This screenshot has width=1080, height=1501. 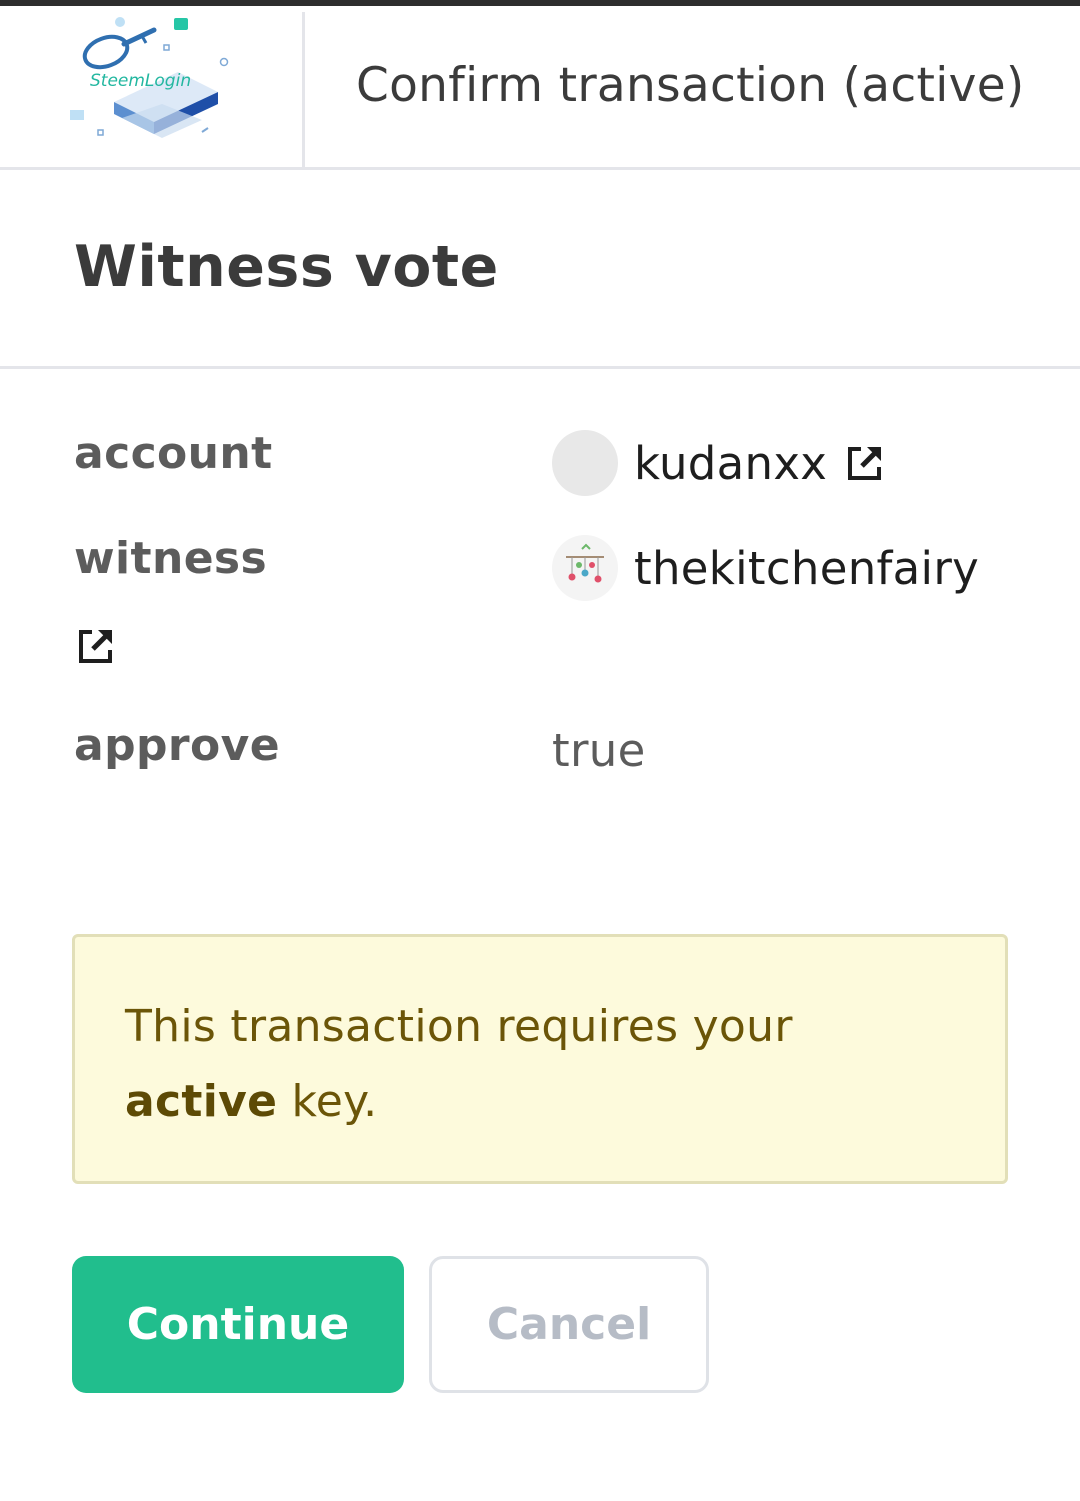 What do you see at coordinates (690, 85) in the screenshot?
I see `page-title: Confirm transaction (active)` at bounding box center [690, 85].